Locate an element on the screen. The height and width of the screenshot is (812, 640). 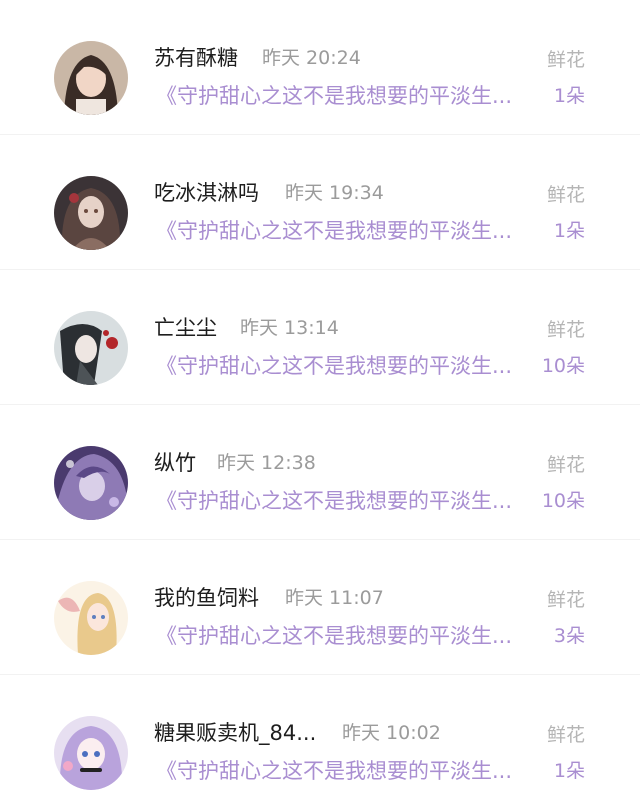
timestamp: 昨天 10:02 is located at coordinates (391, 733).